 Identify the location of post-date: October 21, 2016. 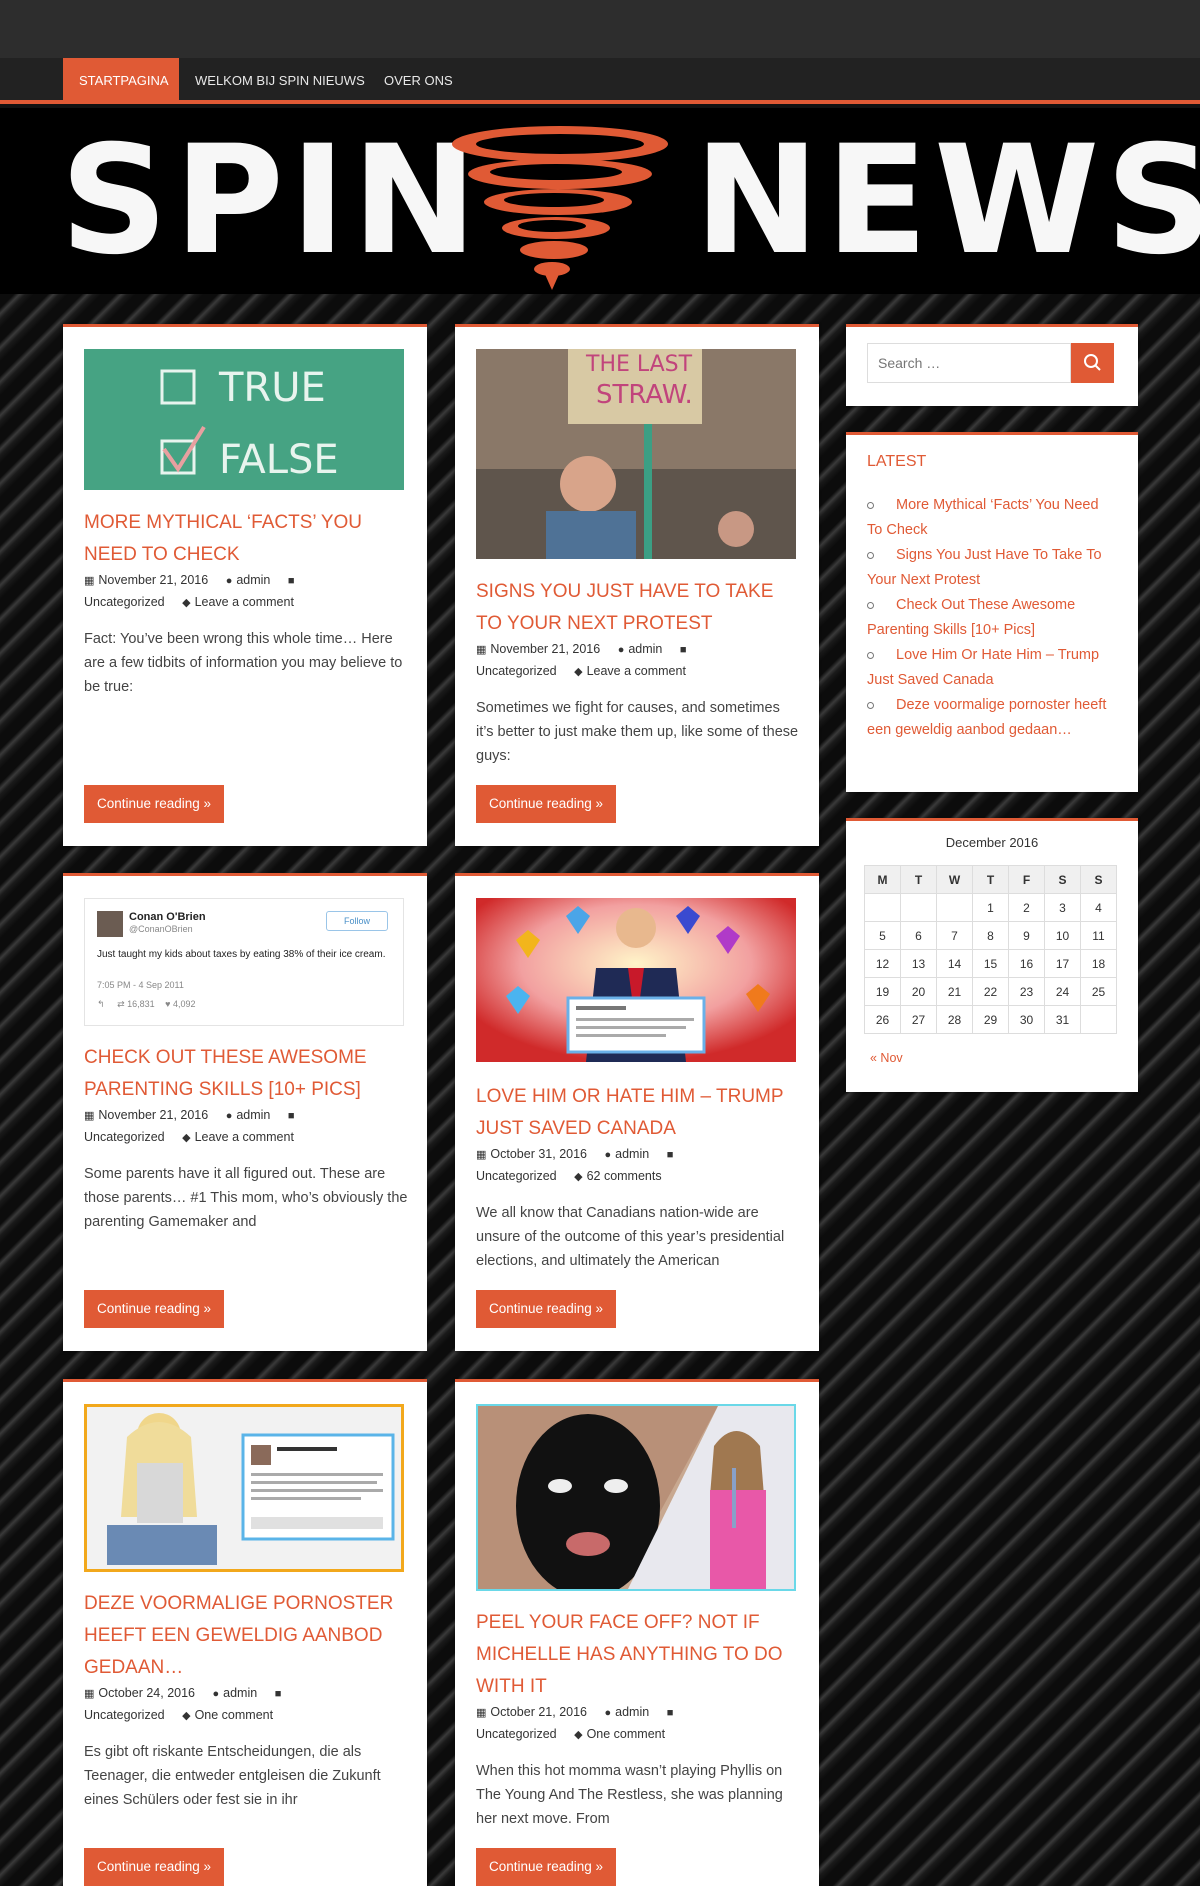
(538, 1712).